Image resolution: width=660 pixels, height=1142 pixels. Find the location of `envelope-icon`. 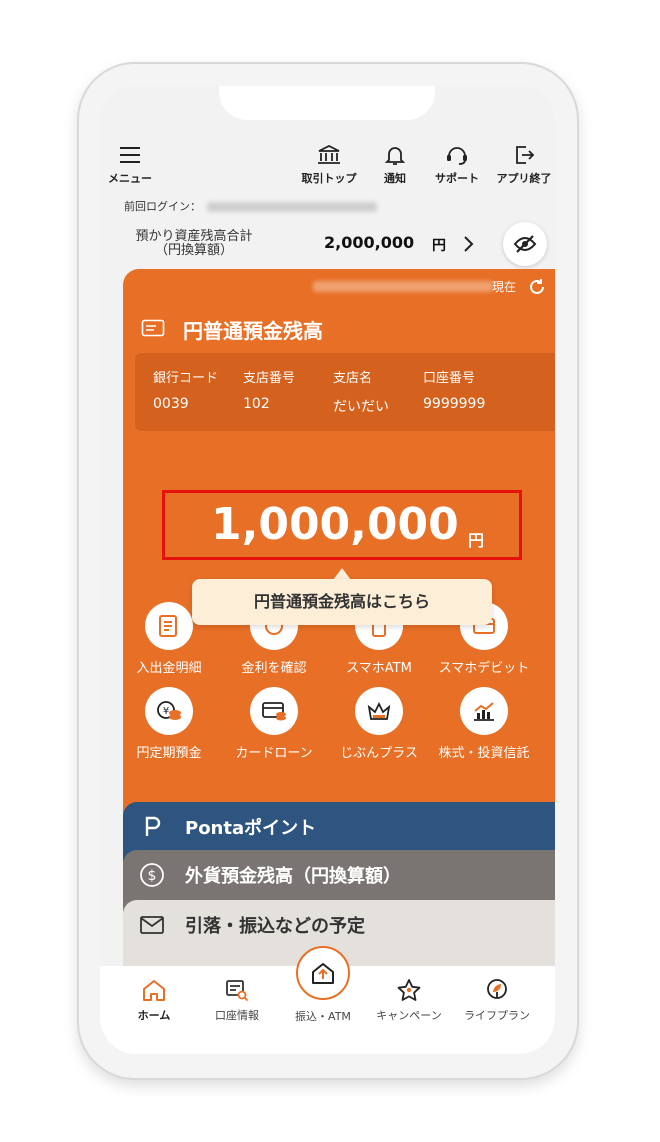

envelope-icon is located at coordinates (152, 925).